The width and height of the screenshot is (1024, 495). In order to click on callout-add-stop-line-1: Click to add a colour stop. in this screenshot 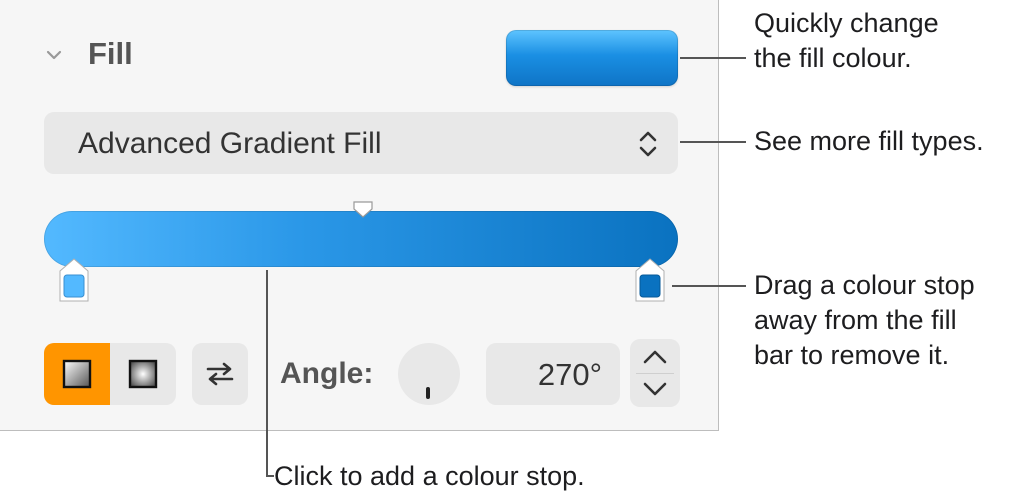, I will do `click(429, 476)`.